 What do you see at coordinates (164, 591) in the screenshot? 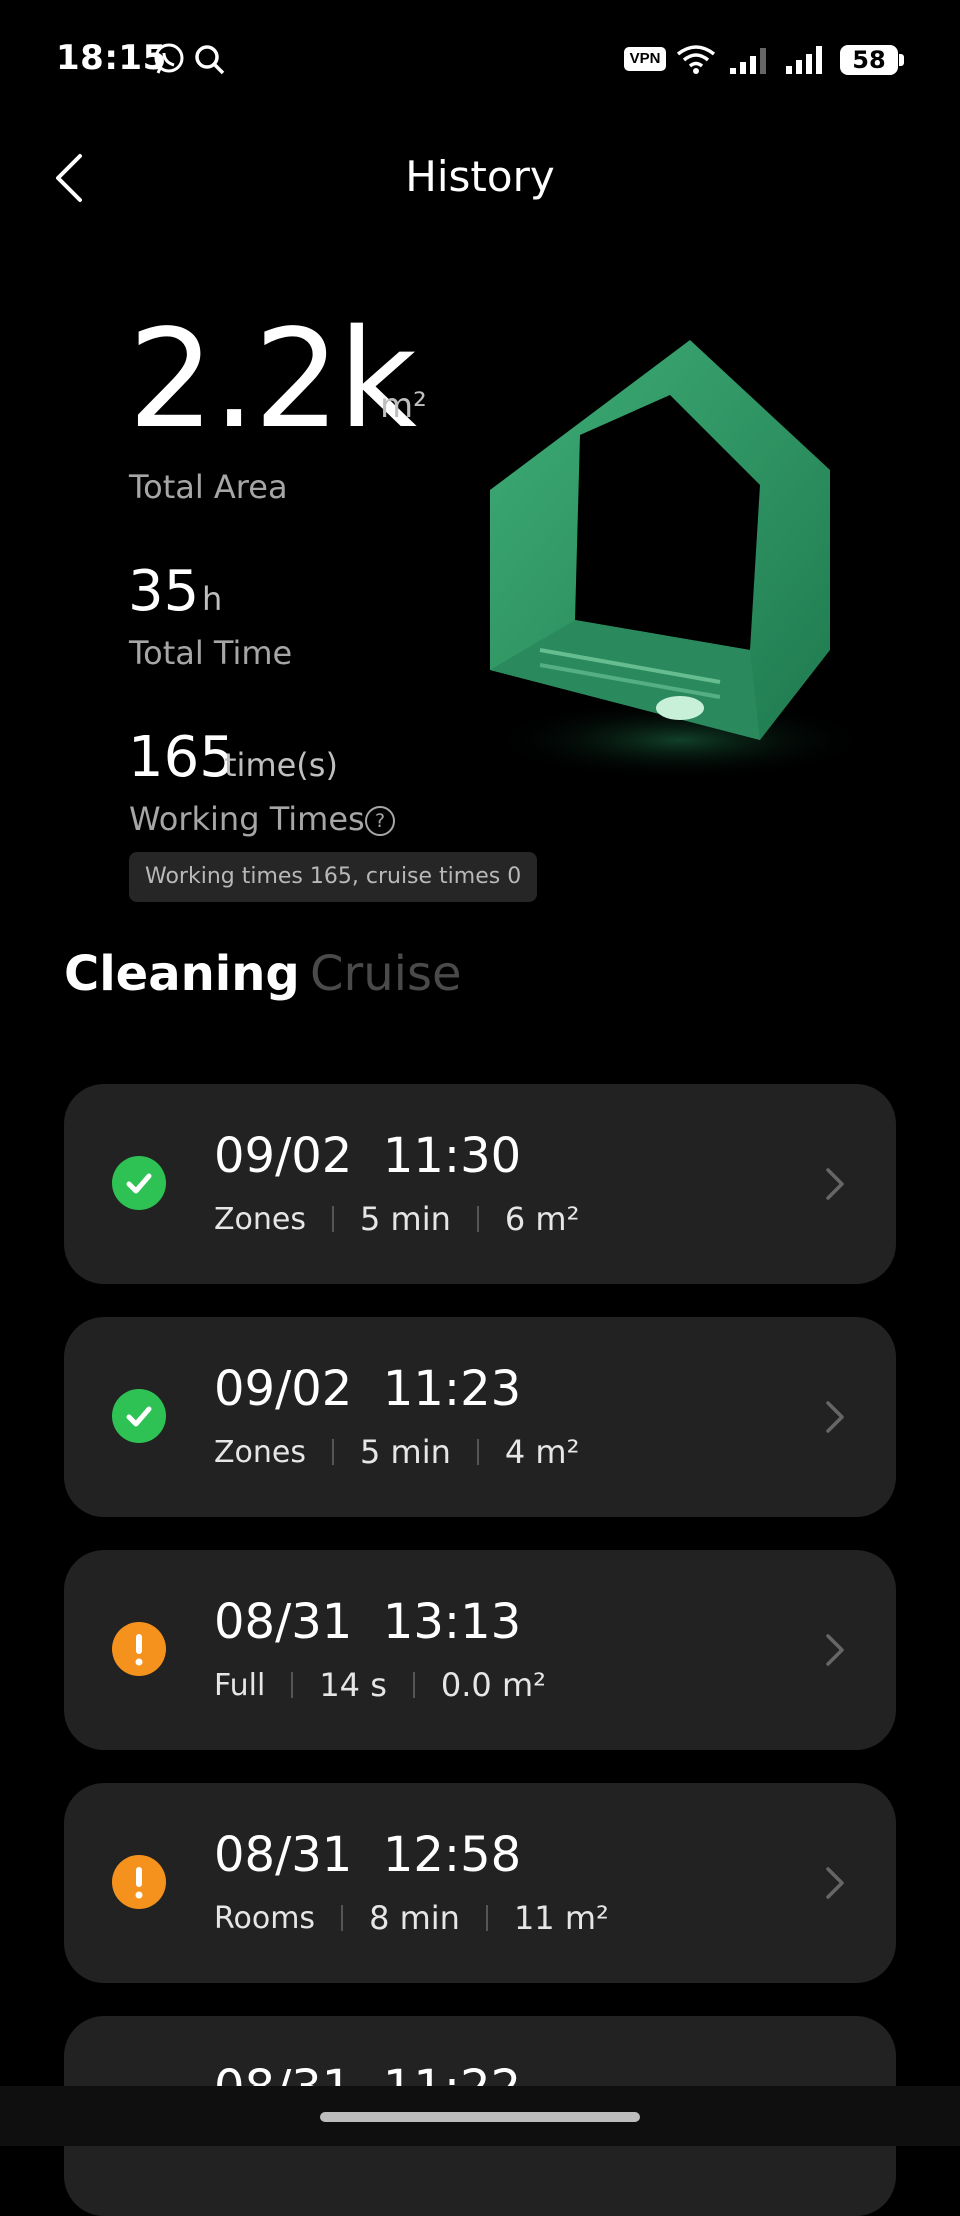
I see `total-time-value: 35` at bounding box center [164, 591].